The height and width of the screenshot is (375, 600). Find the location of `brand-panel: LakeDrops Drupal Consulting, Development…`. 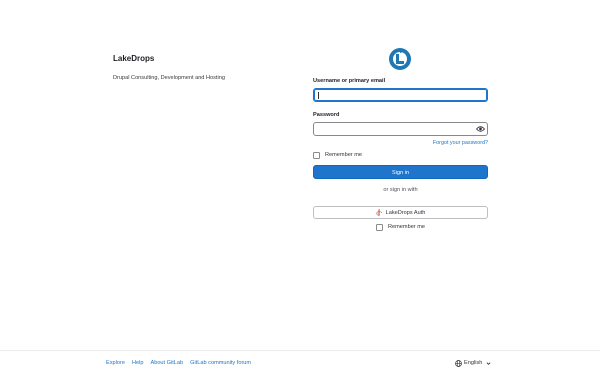

brand-panel: LakeDrops Drupal Consulting, Development… is located at coordinates (203, 67).